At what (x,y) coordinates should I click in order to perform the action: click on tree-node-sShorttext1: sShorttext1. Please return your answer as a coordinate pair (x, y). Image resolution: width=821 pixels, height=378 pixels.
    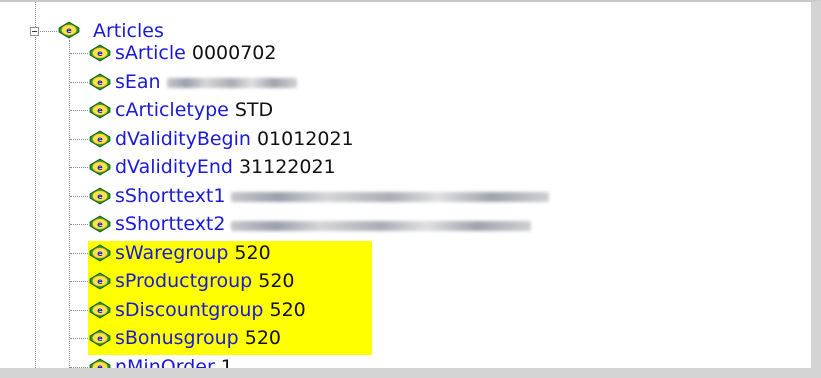
    Looking at the image, I should click on (332, 196).